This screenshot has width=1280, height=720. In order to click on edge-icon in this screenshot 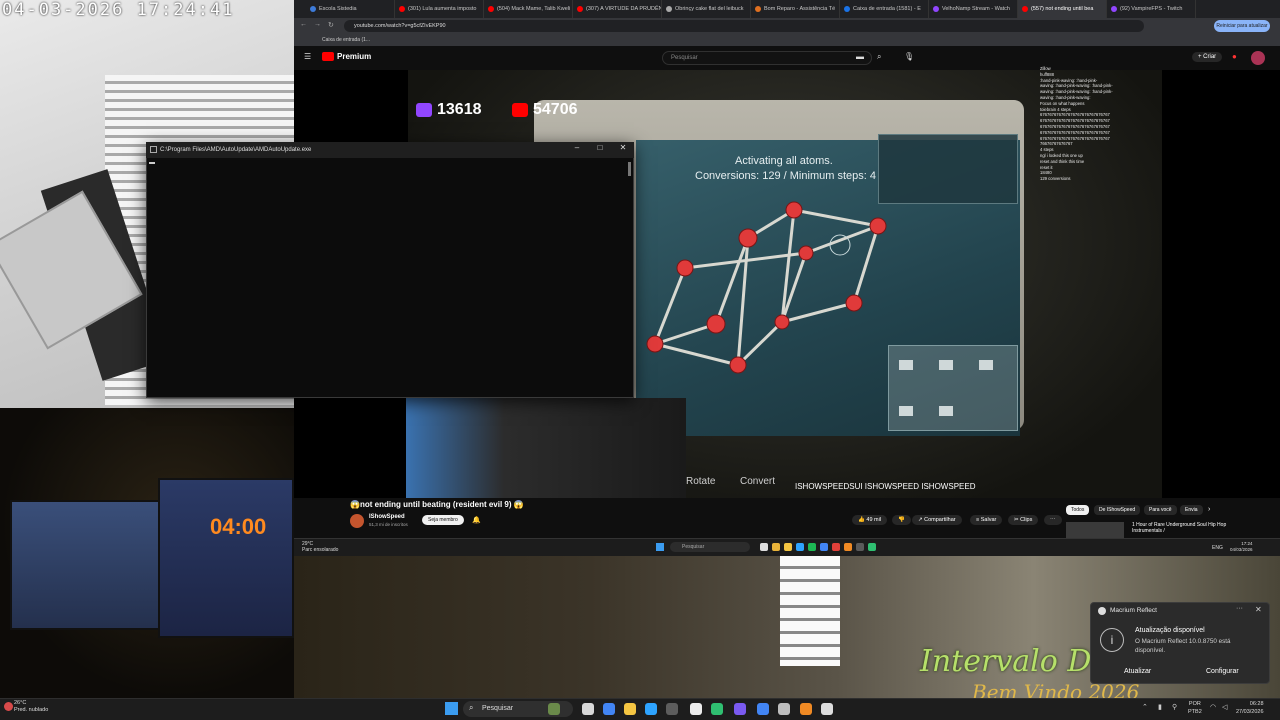, I will do `click(651, 709)`.